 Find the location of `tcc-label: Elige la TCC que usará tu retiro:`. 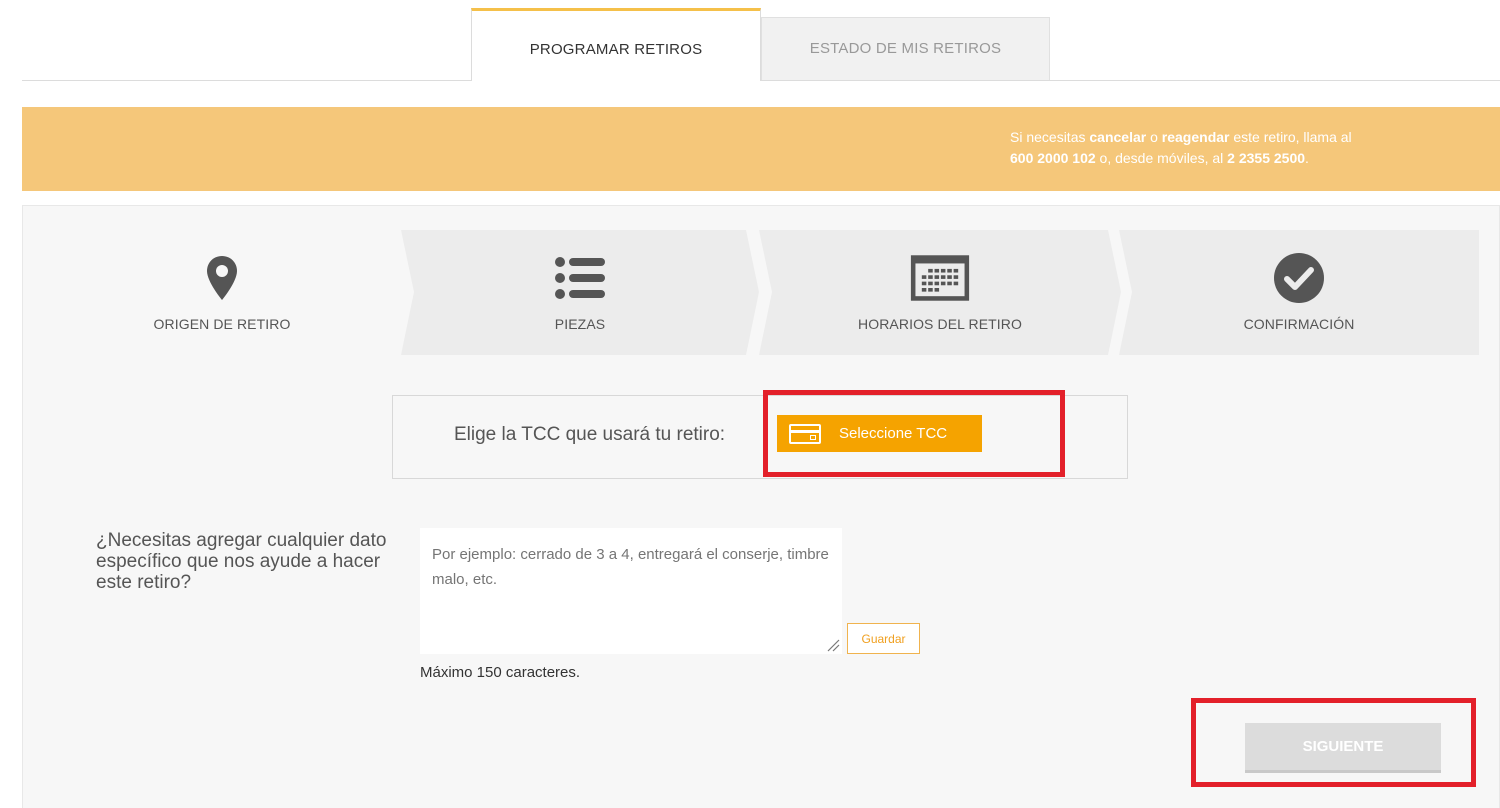

tcc-label: Elige la TCC que usará tu retiro: is located at coordinates (590, 434).